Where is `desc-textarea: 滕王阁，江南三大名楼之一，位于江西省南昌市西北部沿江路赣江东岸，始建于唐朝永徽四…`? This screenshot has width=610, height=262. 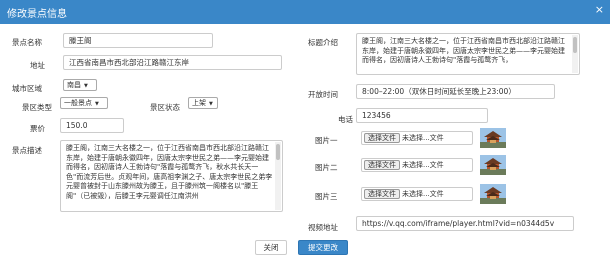 desc-textarea: 滕王阁，江南三大名楼之一，位于江西省南昌市西北部沿江路赣江东岸，始建于唐朝永徽四… is located at coordinates (171, 176).